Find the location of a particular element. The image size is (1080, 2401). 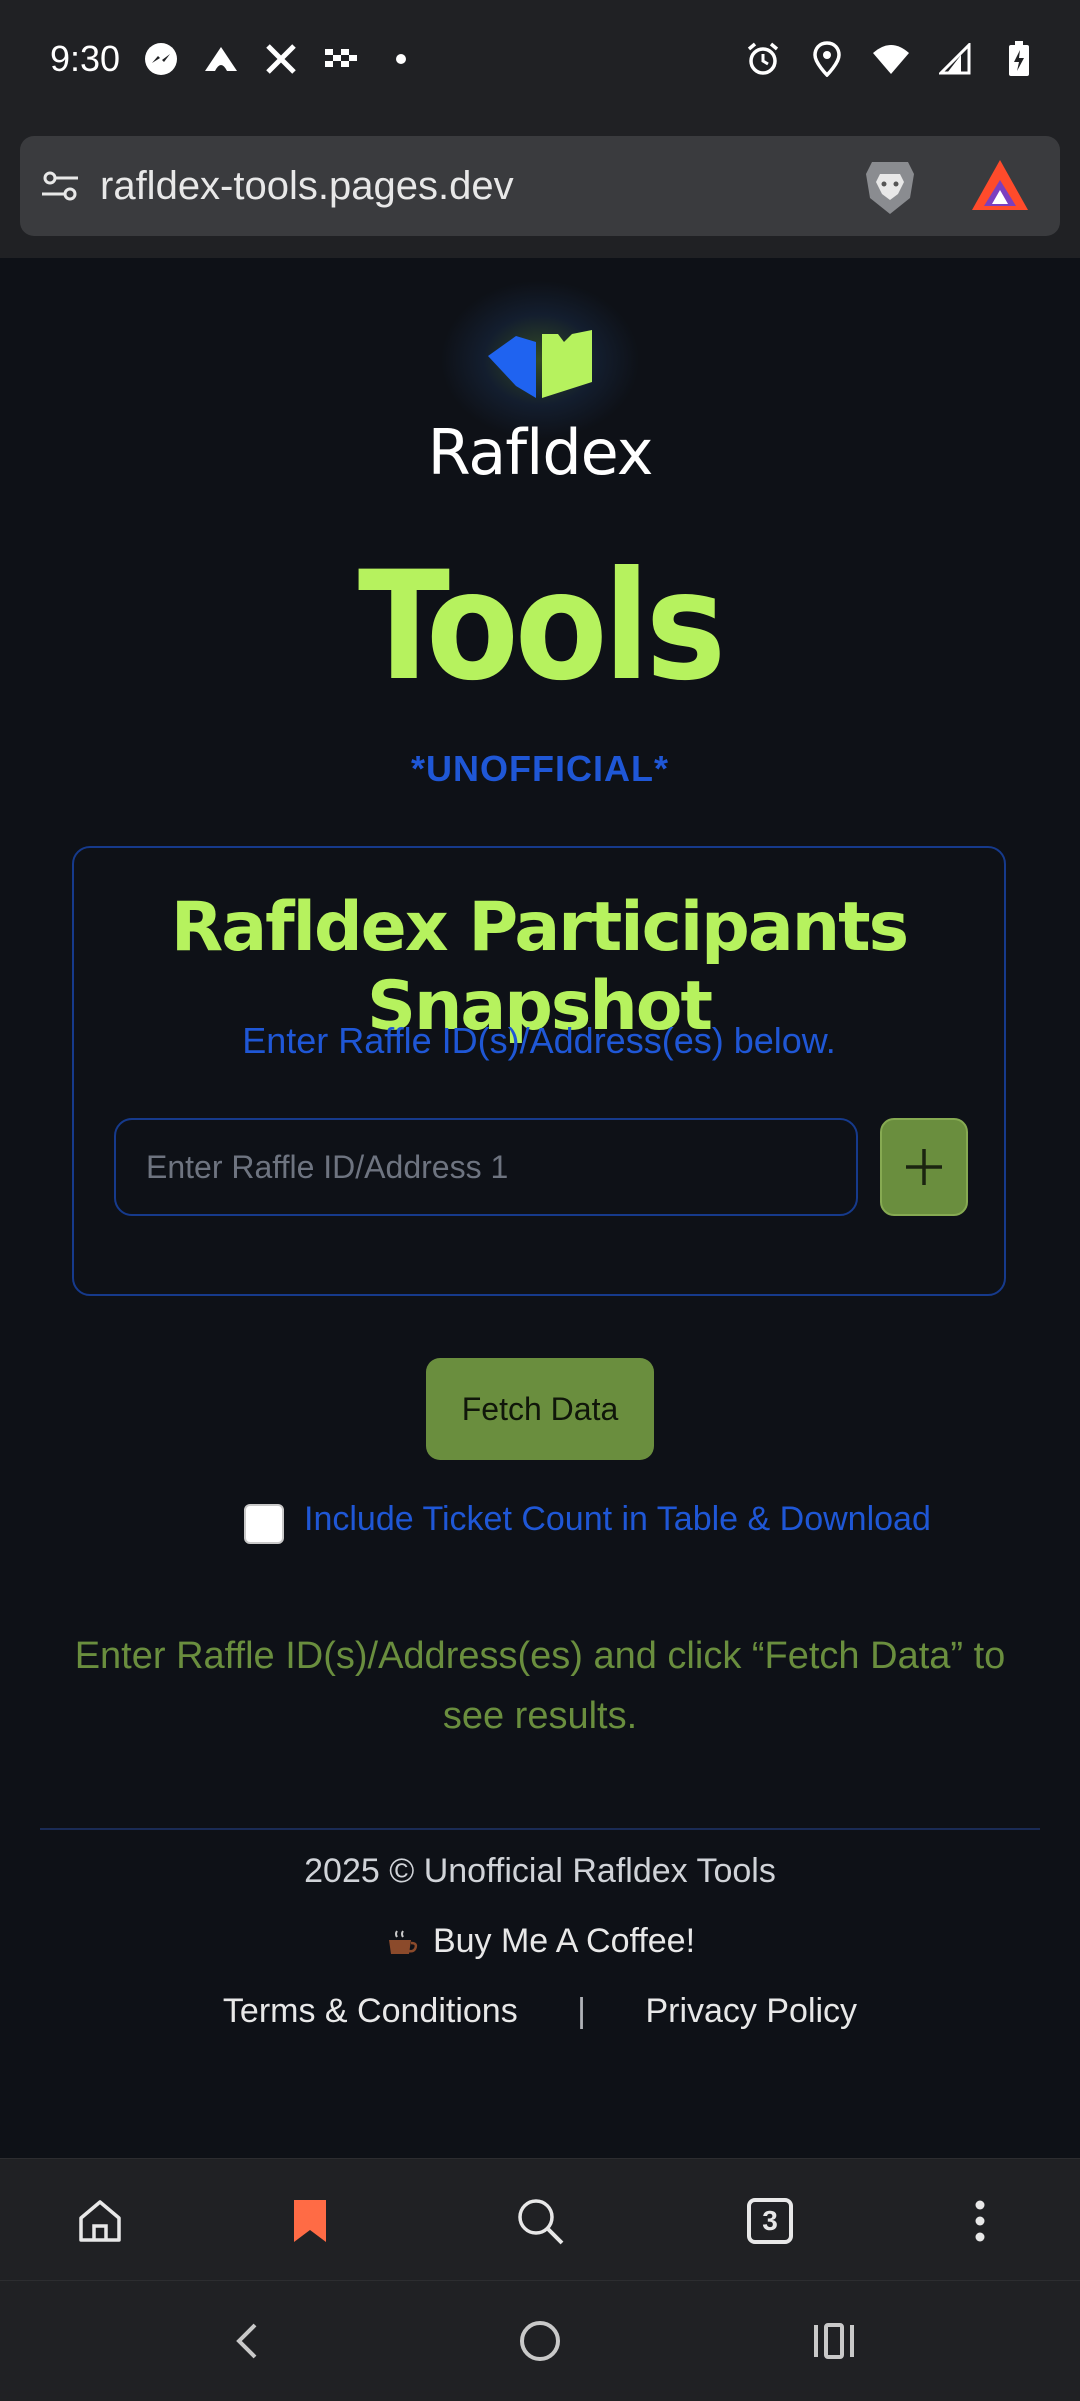

brave-rewards-icon is located at coordinates (1000, 186).